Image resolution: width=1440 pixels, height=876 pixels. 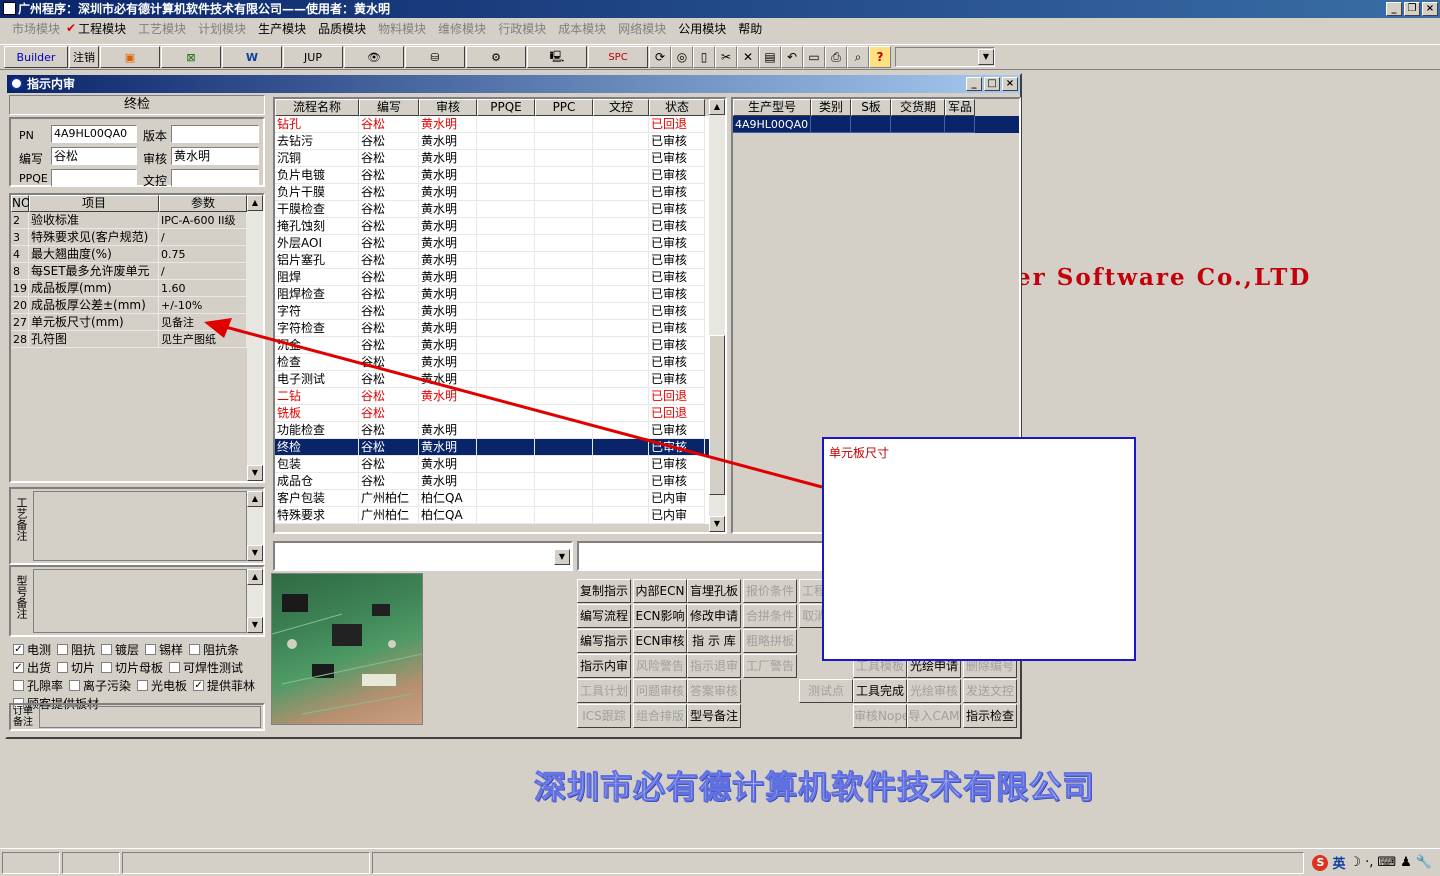 What do you see at coordinates (1320, 862) in the screenshot?
I see `sogou-icon: S` at bounding box center [1320, 862].